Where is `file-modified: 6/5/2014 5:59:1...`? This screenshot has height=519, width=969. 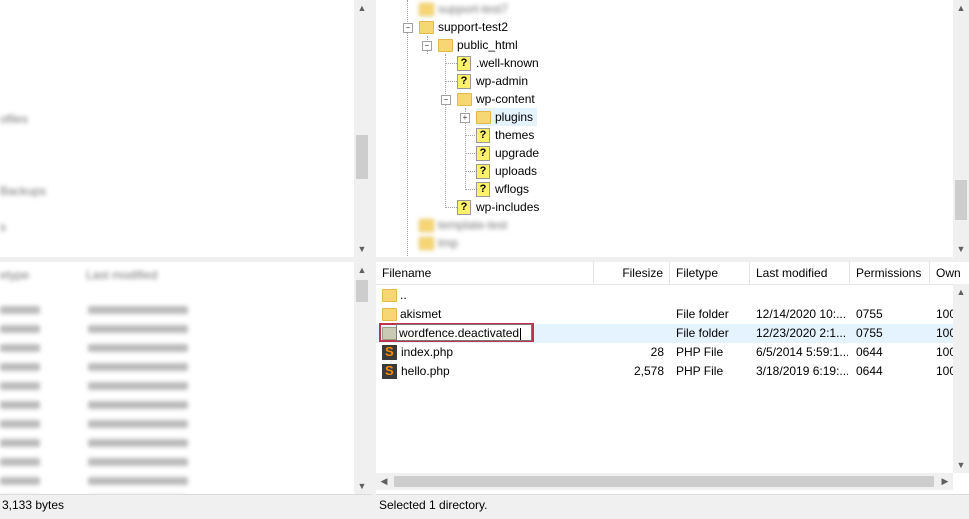 file-modified: 6/5/2014 5:59:1... is located at coordinates (802, 352).